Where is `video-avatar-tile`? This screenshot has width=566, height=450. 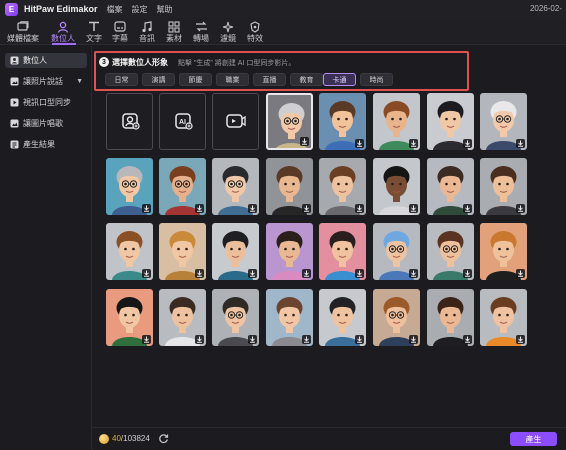
video-avatar-tile is located at coordinates (235, 121).